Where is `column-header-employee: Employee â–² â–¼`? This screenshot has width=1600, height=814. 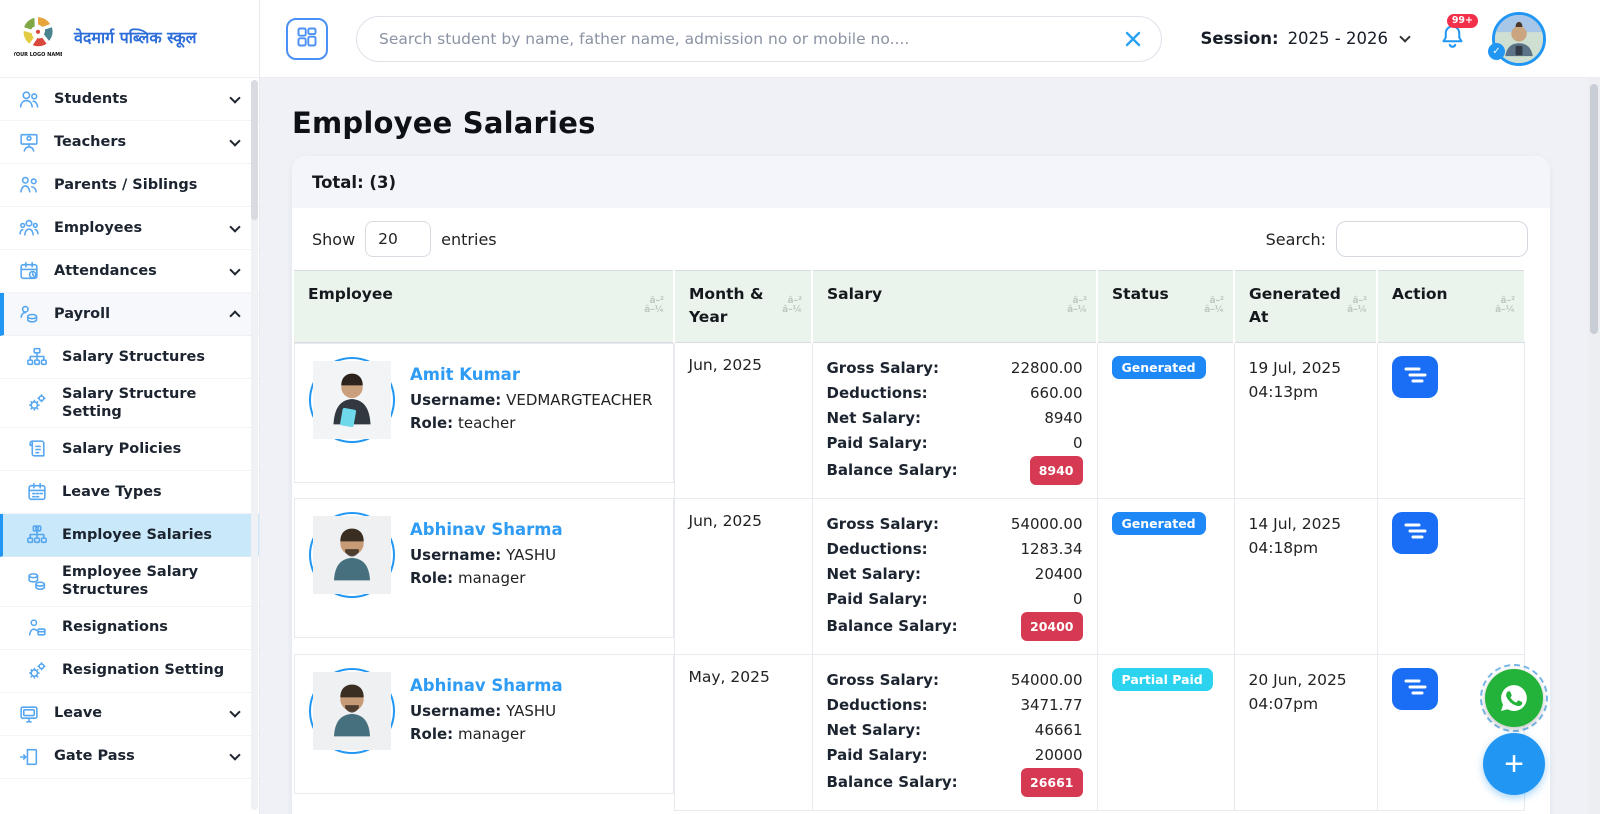 column-header-employee: Employee â–² â–¼ is located at coordinates (484, 306).